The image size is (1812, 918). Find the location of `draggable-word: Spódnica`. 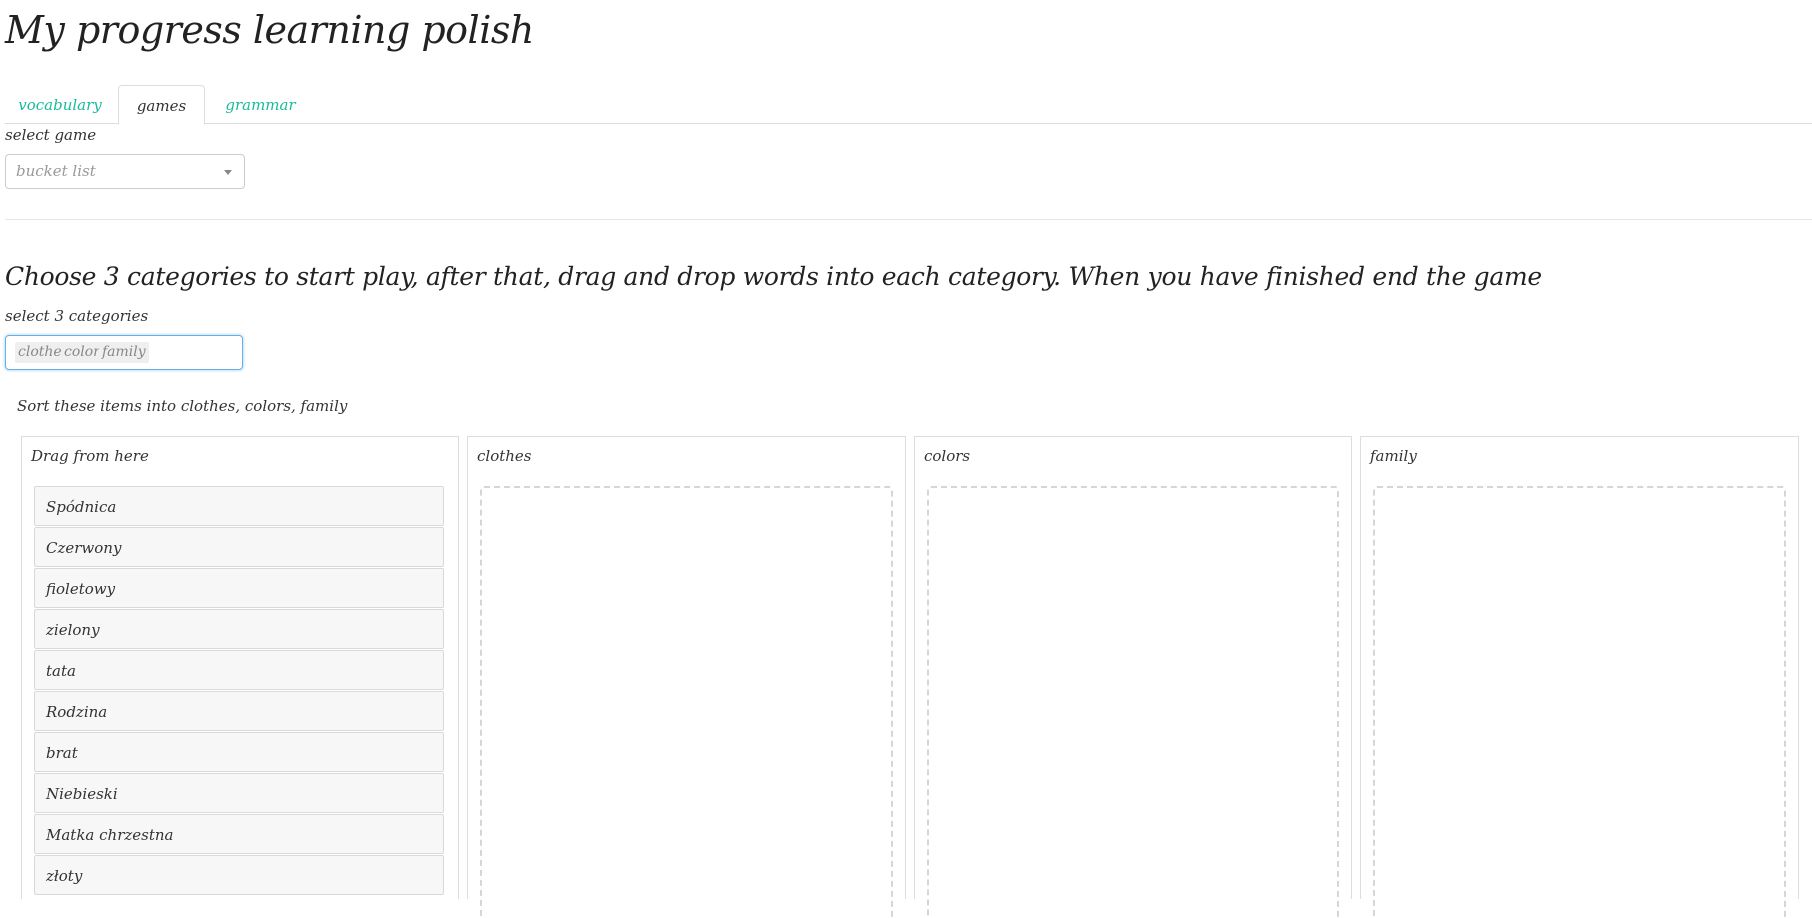

draggable-word: Spódnica is located at coordinates (239, 506).